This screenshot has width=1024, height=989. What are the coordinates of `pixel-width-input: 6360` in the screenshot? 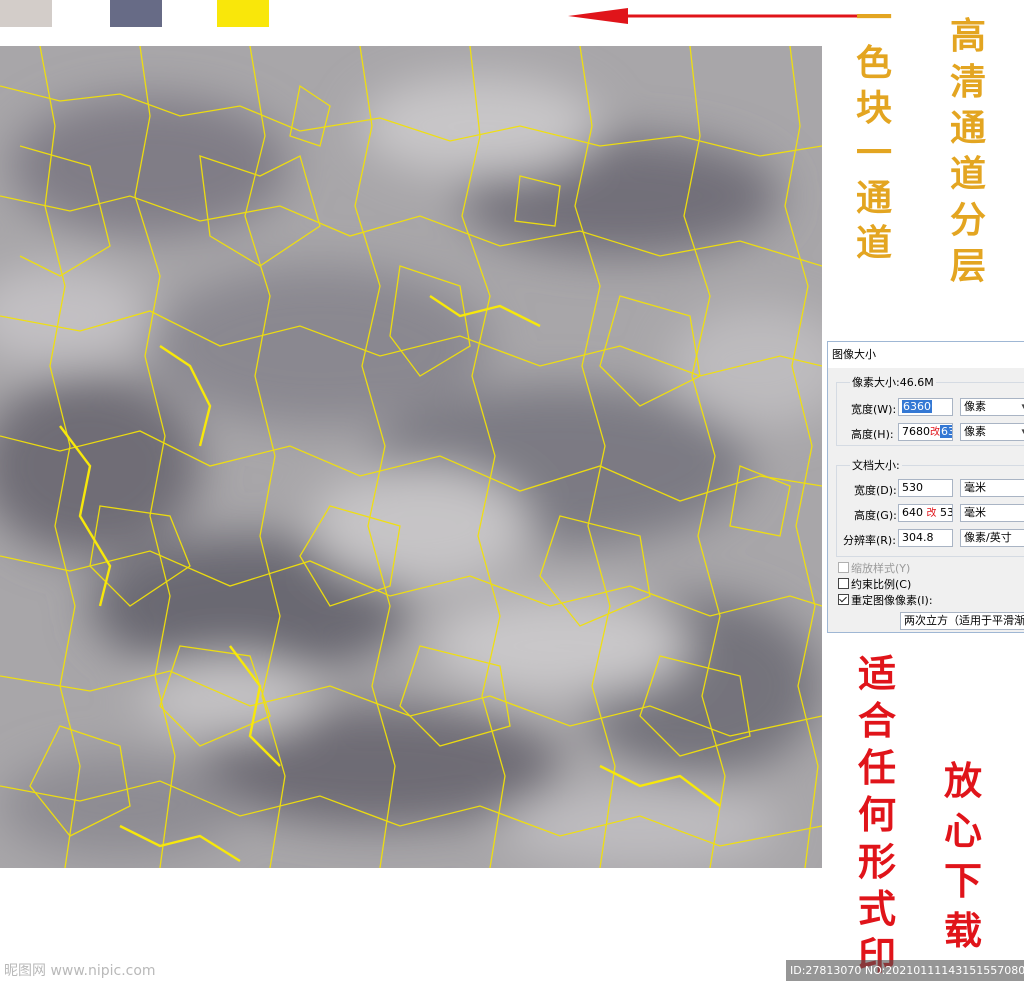 It's located at (925, 407).